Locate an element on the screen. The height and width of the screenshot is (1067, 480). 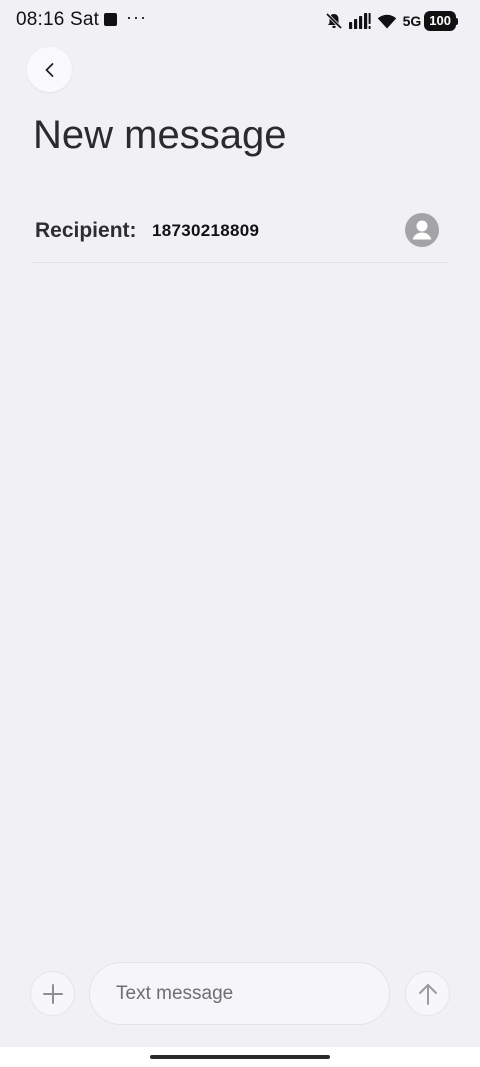
message-input is located at coordinates (239, 993).